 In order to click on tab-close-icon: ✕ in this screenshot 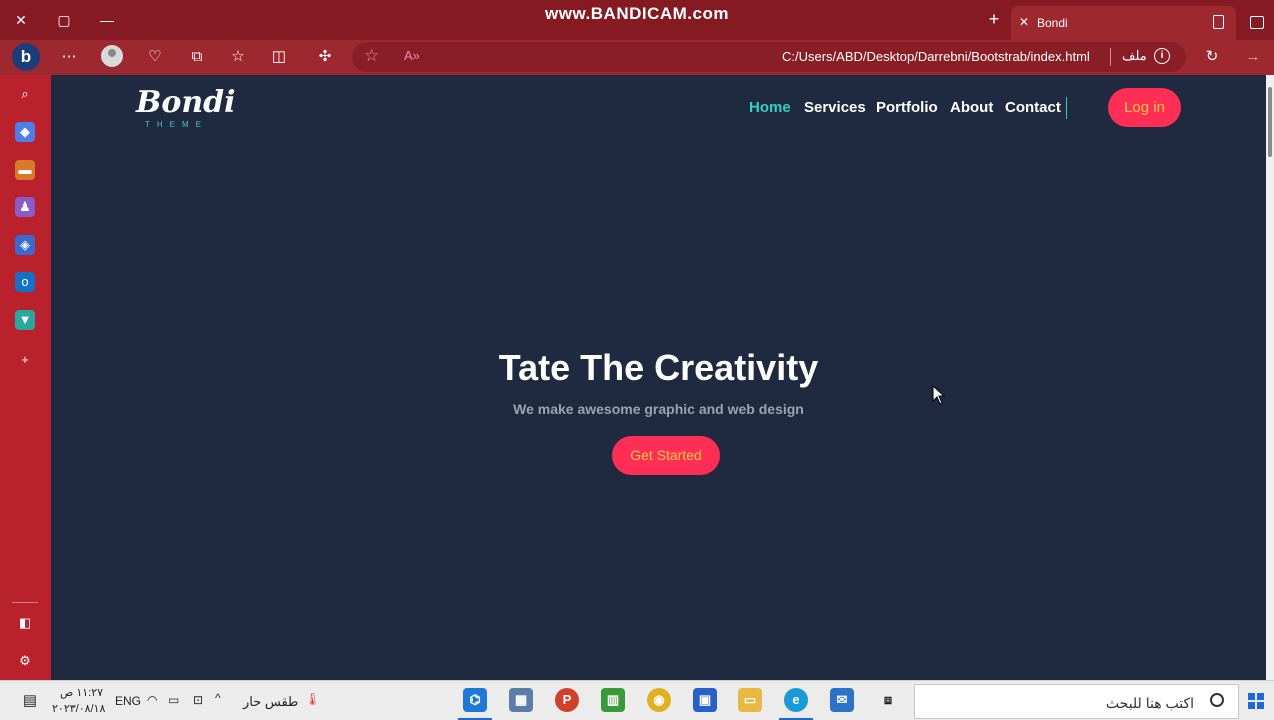, I will do `click(1024, 22)`.